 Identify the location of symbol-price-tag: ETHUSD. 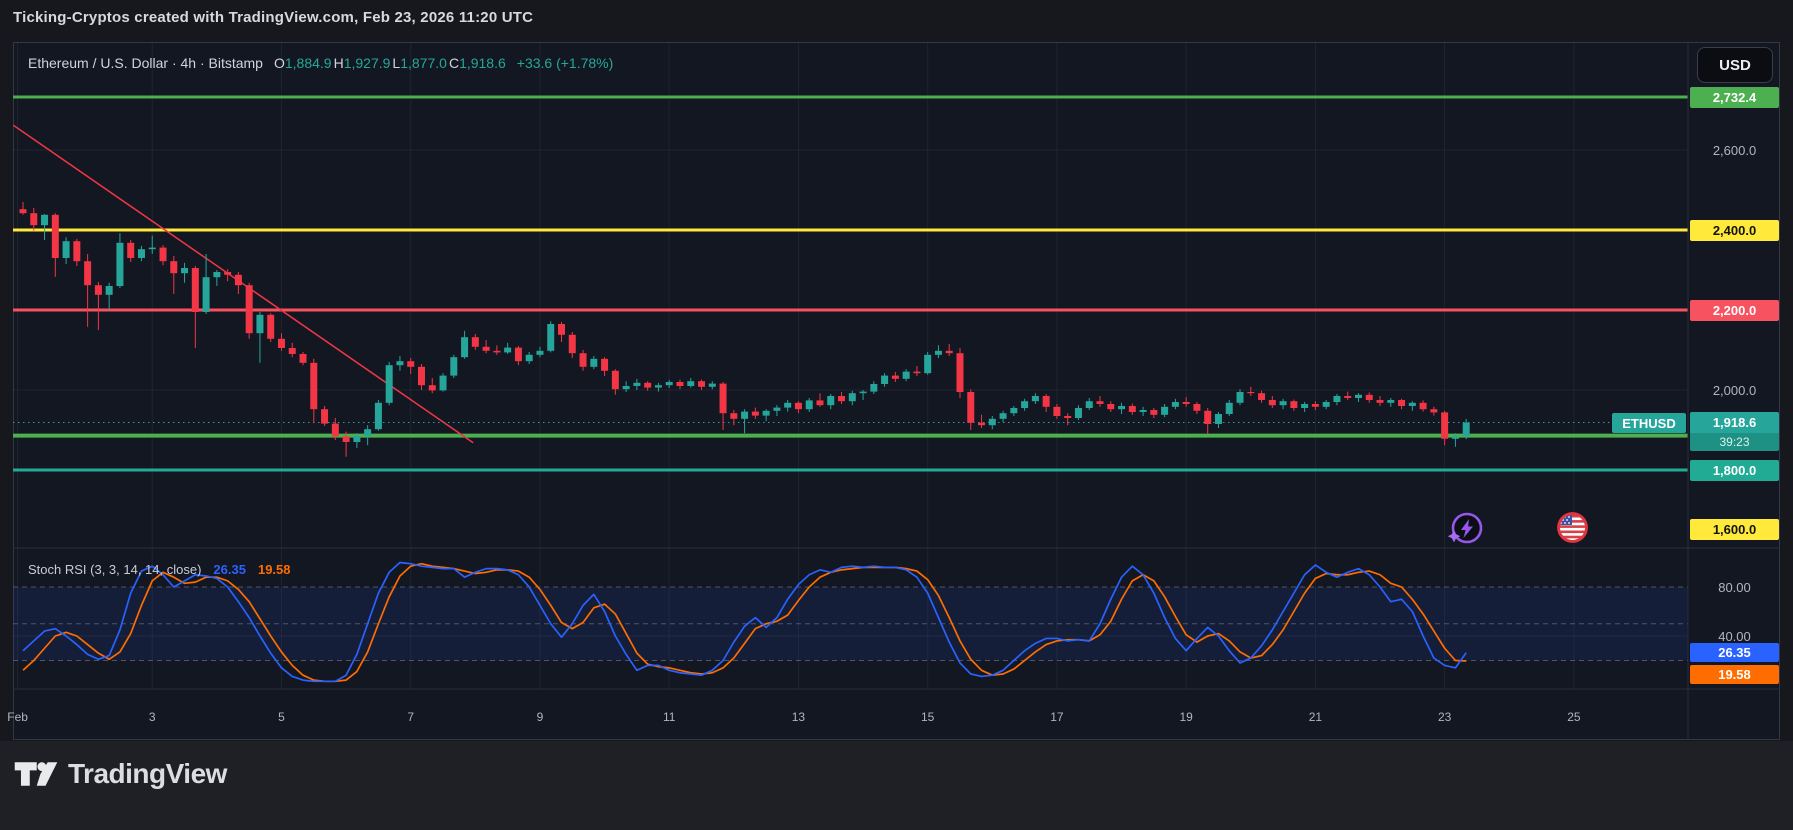
(1649, 423).